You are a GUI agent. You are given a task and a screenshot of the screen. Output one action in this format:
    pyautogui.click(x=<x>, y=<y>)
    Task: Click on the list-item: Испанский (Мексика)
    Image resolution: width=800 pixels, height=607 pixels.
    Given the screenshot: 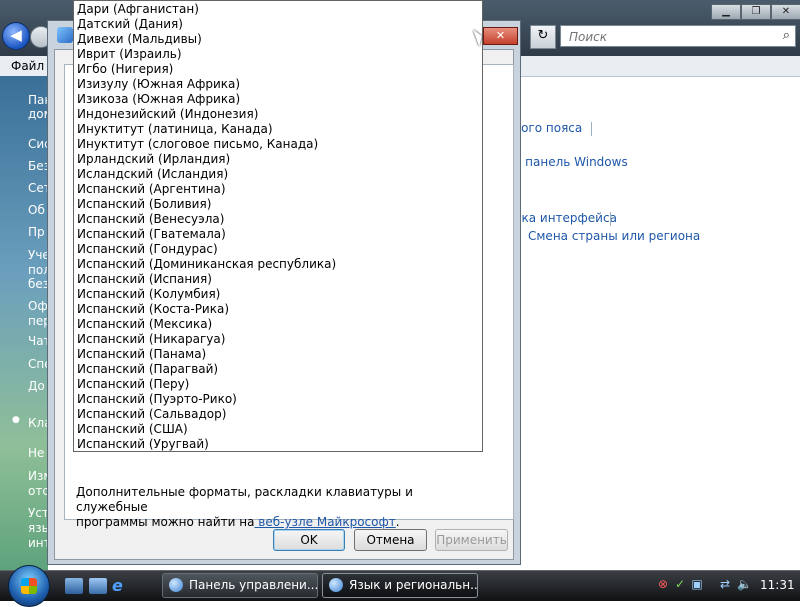 What is the action you would take?
    pyautogui.click(x=144, y=324)
    